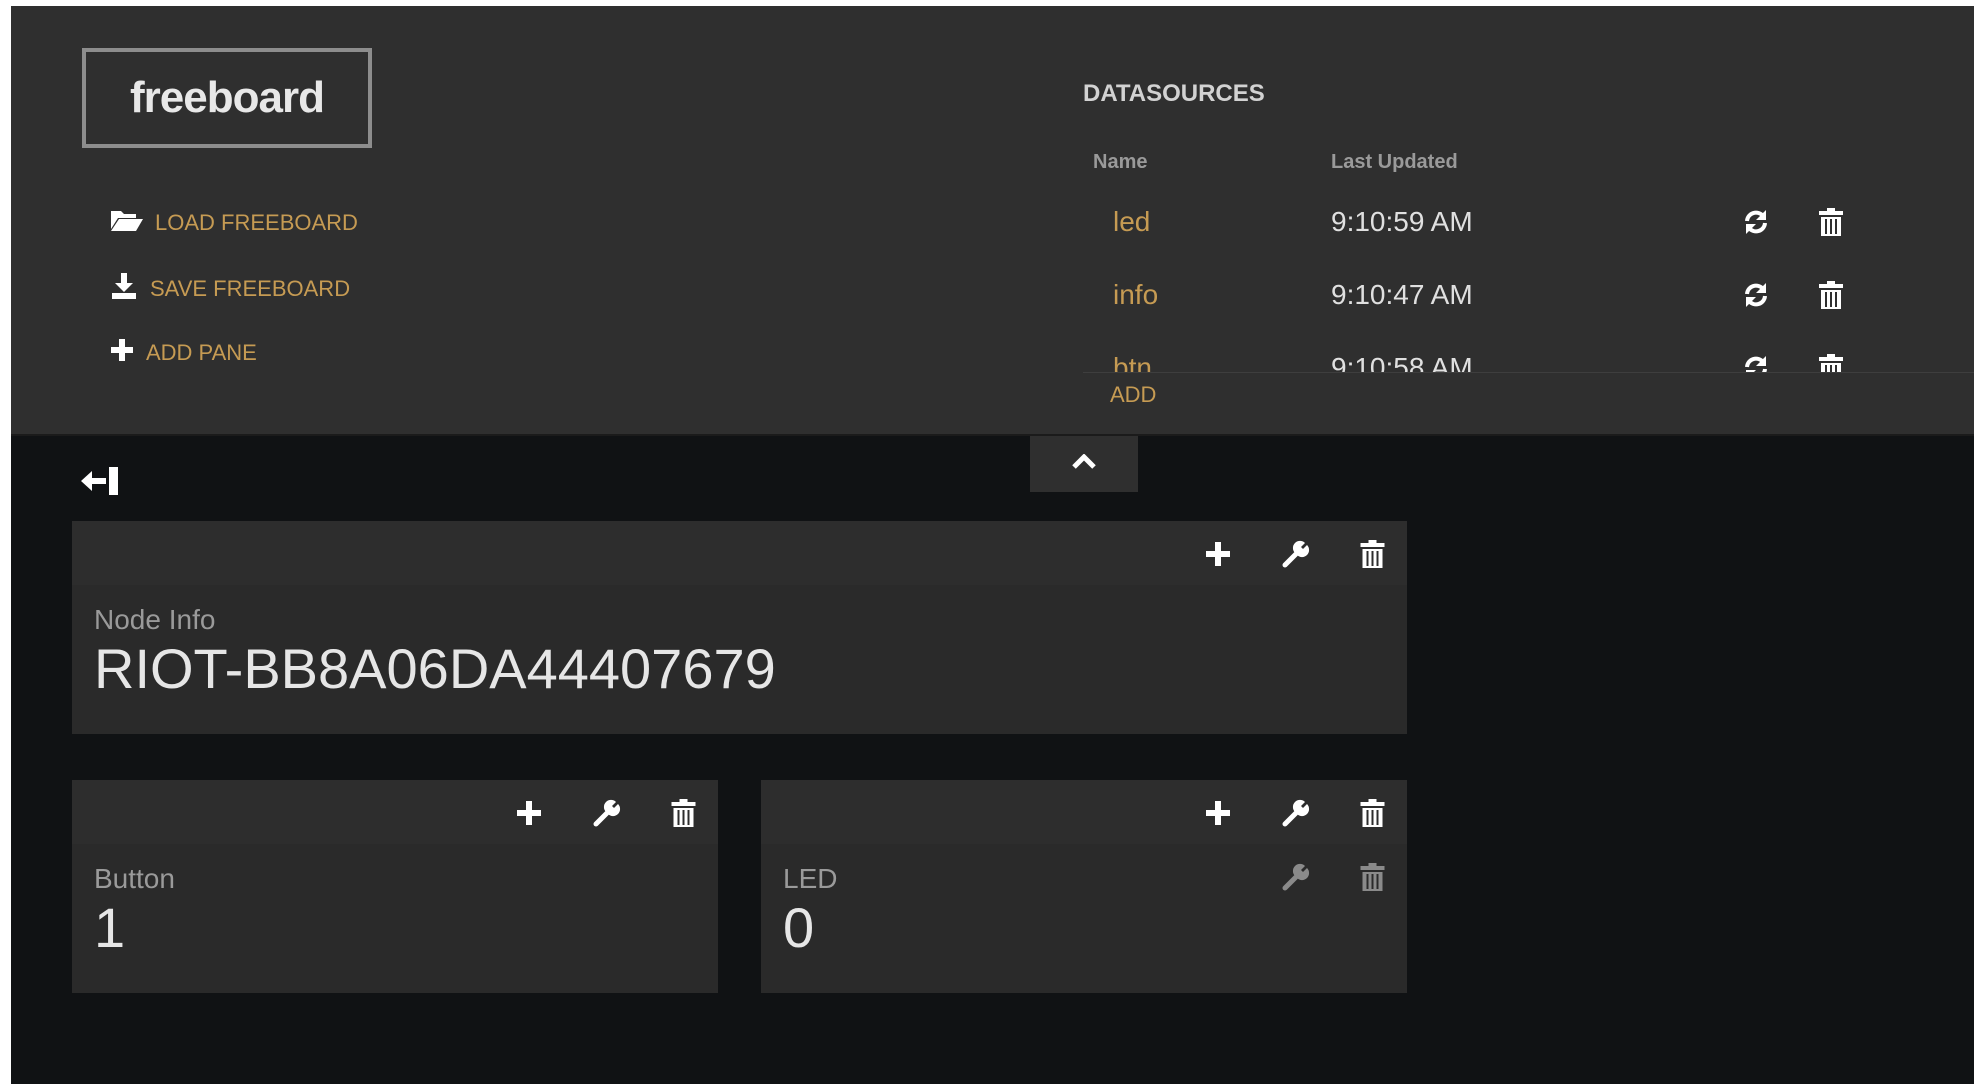  I want to click on widget-title: Node Info, so click(155, 619).